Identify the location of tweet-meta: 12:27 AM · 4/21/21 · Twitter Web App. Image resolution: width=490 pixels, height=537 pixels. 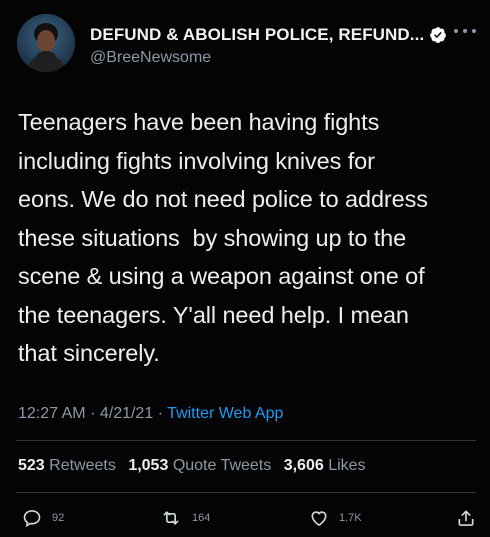
(150, 414).